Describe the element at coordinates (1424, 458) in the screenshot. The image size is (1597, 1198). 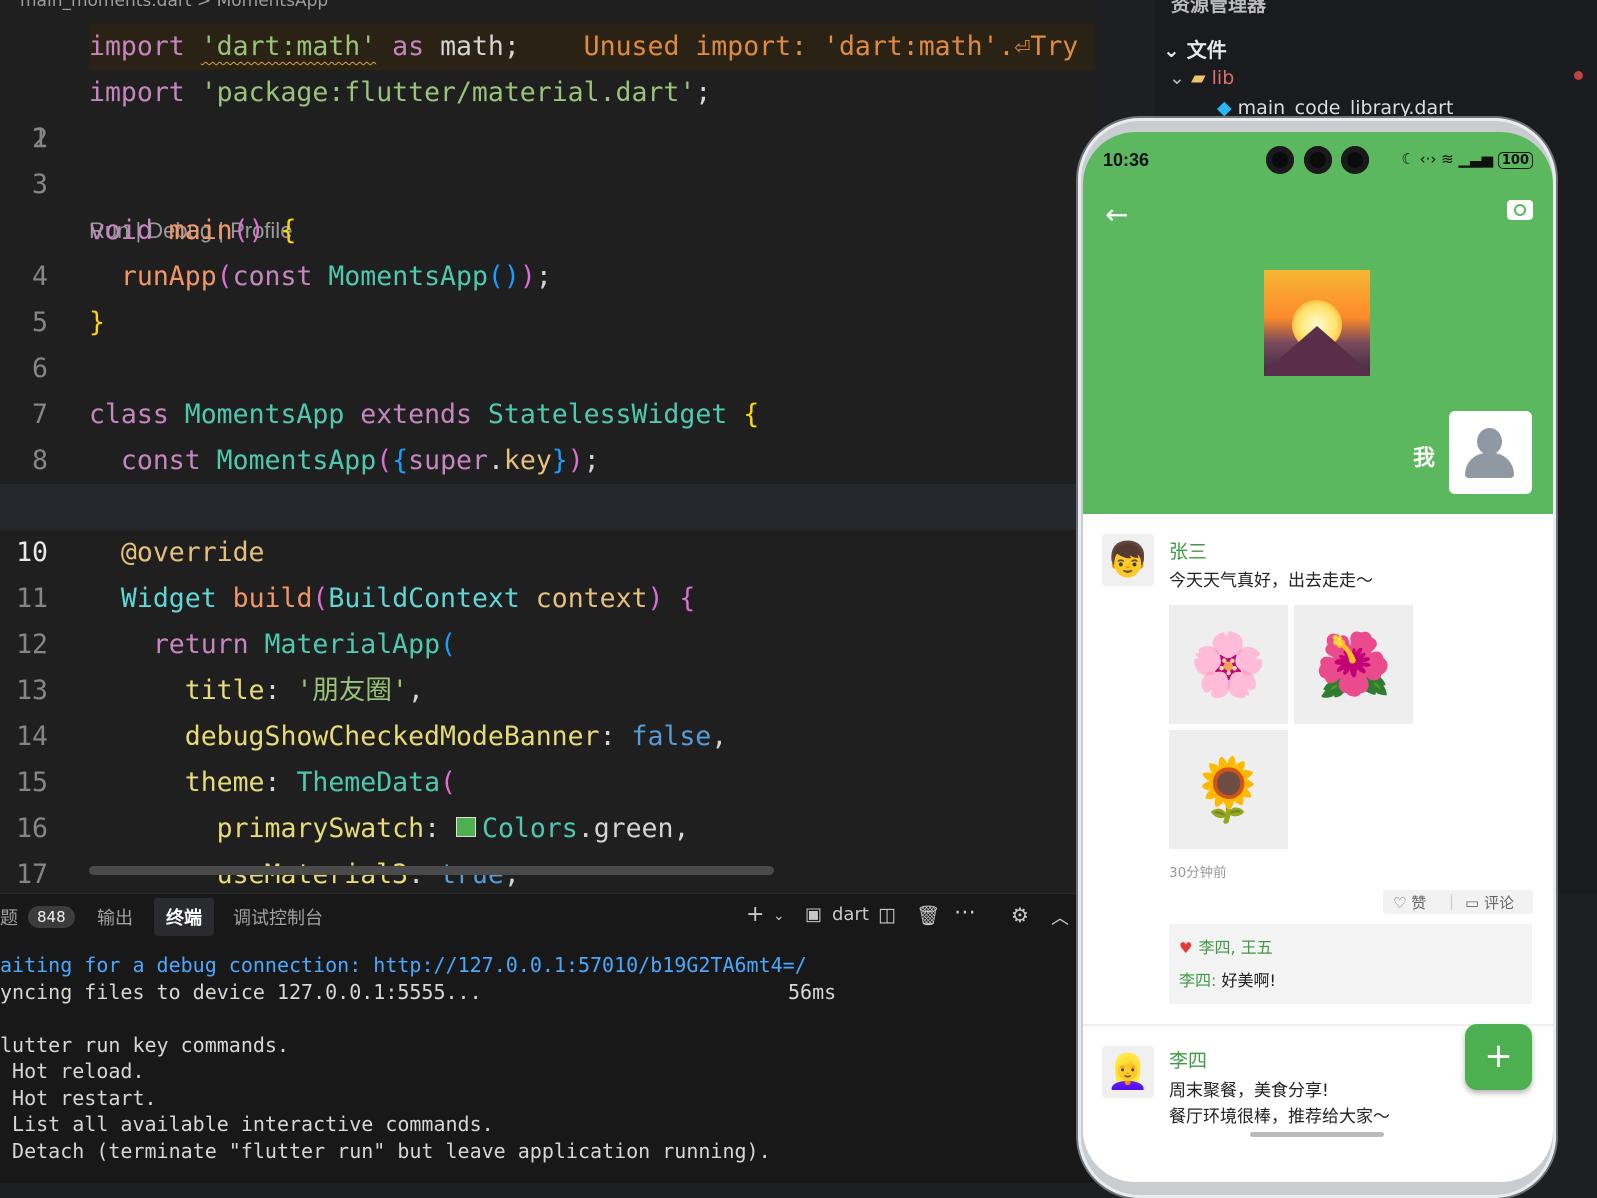
I see `my-name: 我` at that location.